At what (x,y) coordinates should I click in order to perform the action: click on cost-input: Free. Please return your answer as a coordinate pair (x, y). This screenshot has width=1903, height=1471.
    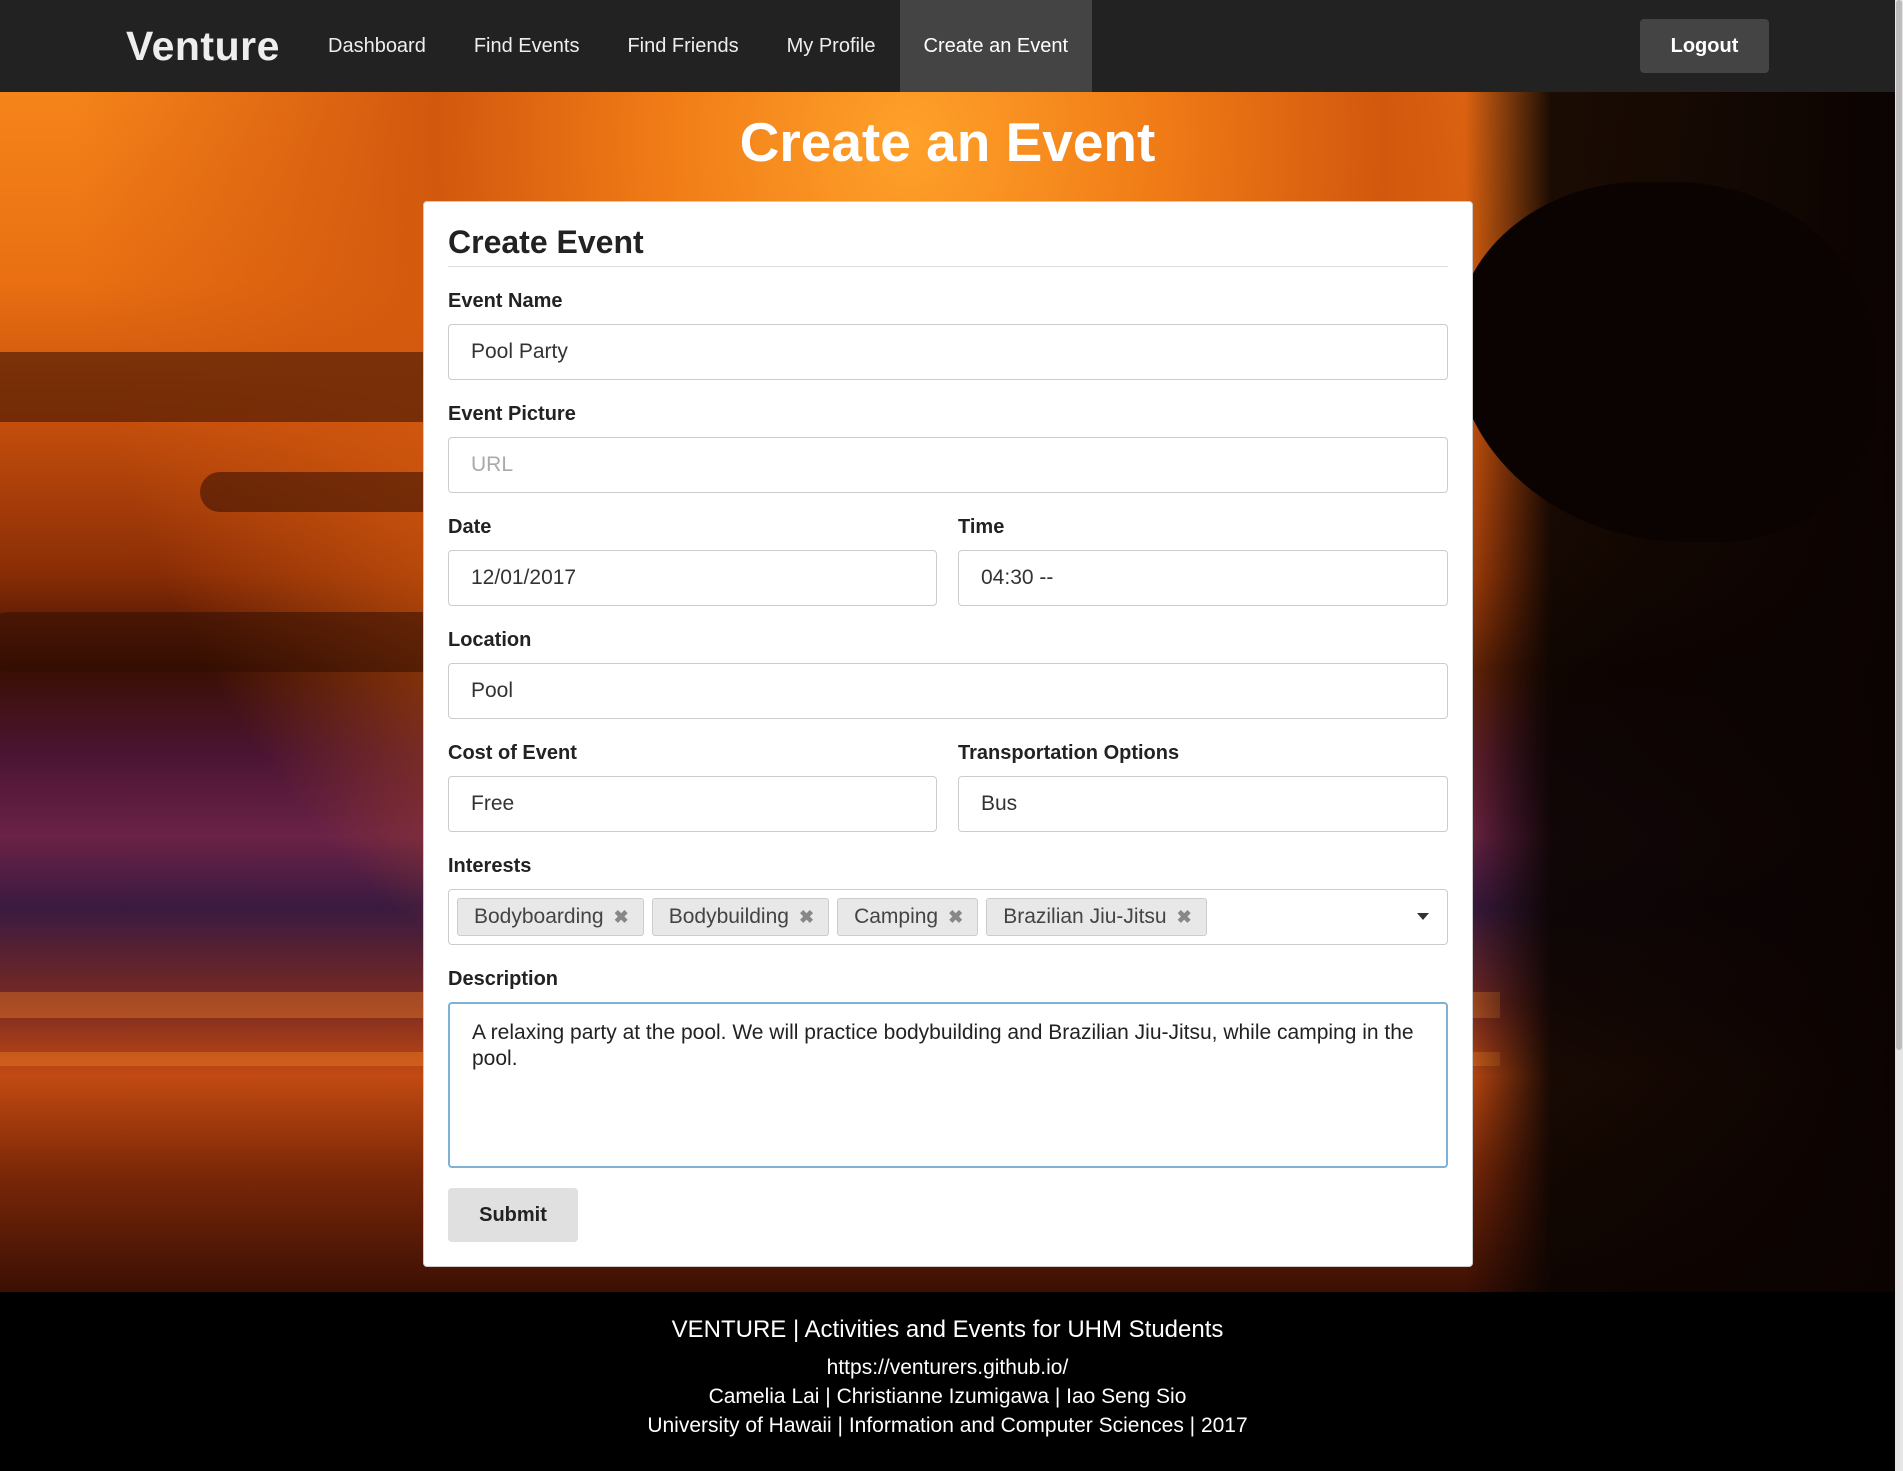
    Looking at the image, I should click on (692, 804).